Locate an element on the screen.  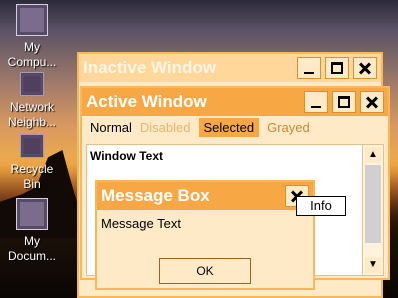
menu-item-grayed: Grayed is located at coordinates (288, 127).